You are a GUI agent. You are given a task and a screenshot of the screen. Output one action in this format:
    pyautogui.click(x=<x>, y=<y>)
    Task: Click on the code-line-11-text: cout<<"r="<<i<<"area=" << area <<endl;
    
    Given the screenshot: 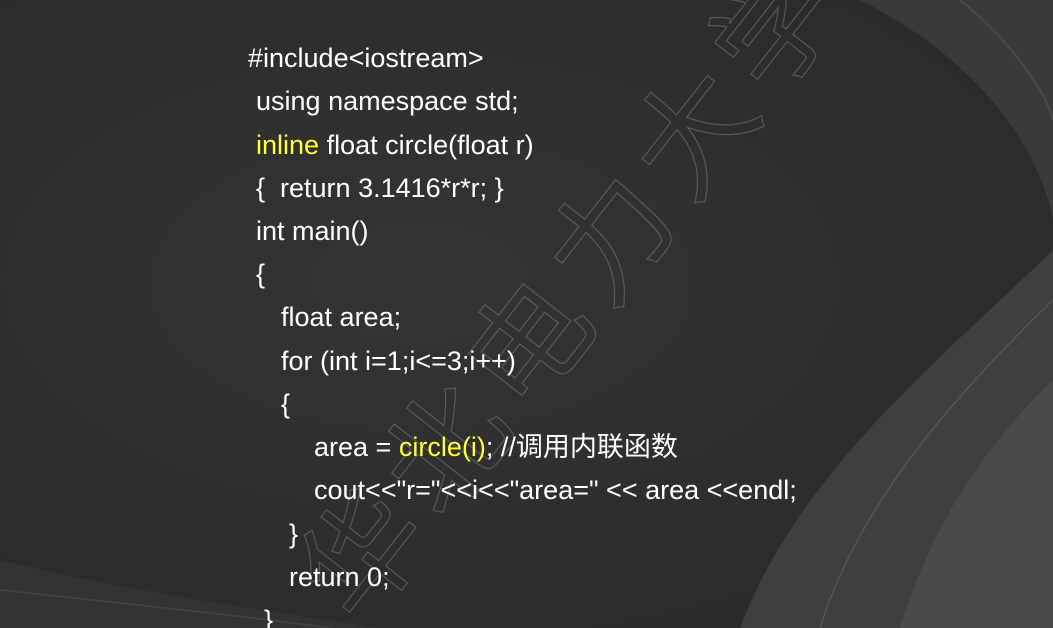 What is the action you would take?
    pyautogui.click(x=555, y=490)
    